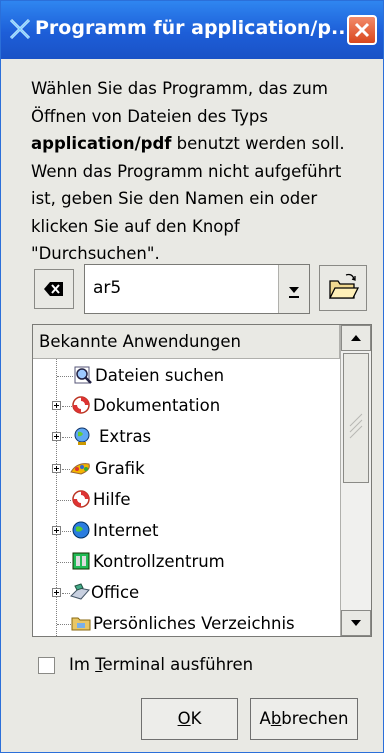 Image resolution: width=384 pixels, height=753 pixels. I want to click on tree-item: Persönliches Verzeichnis, so click(186, 623).